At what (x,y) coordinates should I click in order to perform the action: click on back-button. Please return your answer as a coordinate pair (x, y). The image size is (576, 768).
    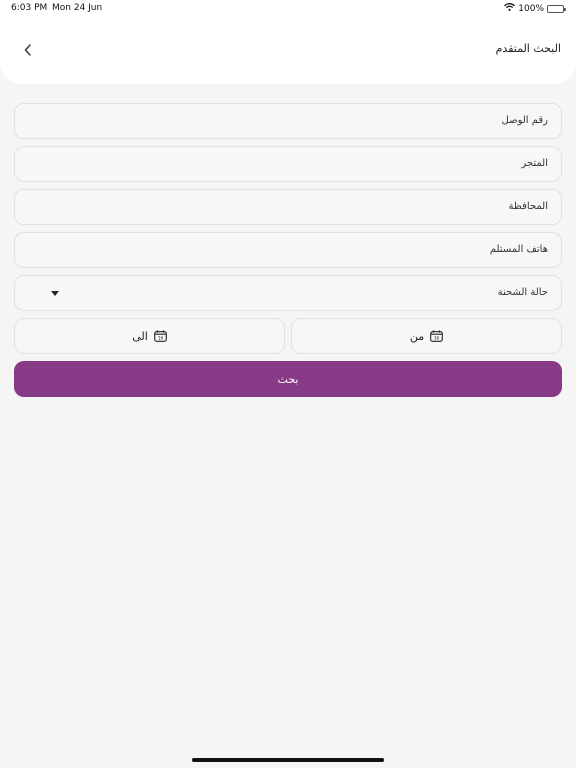
    Looking at the image, I should click on (28, 50).